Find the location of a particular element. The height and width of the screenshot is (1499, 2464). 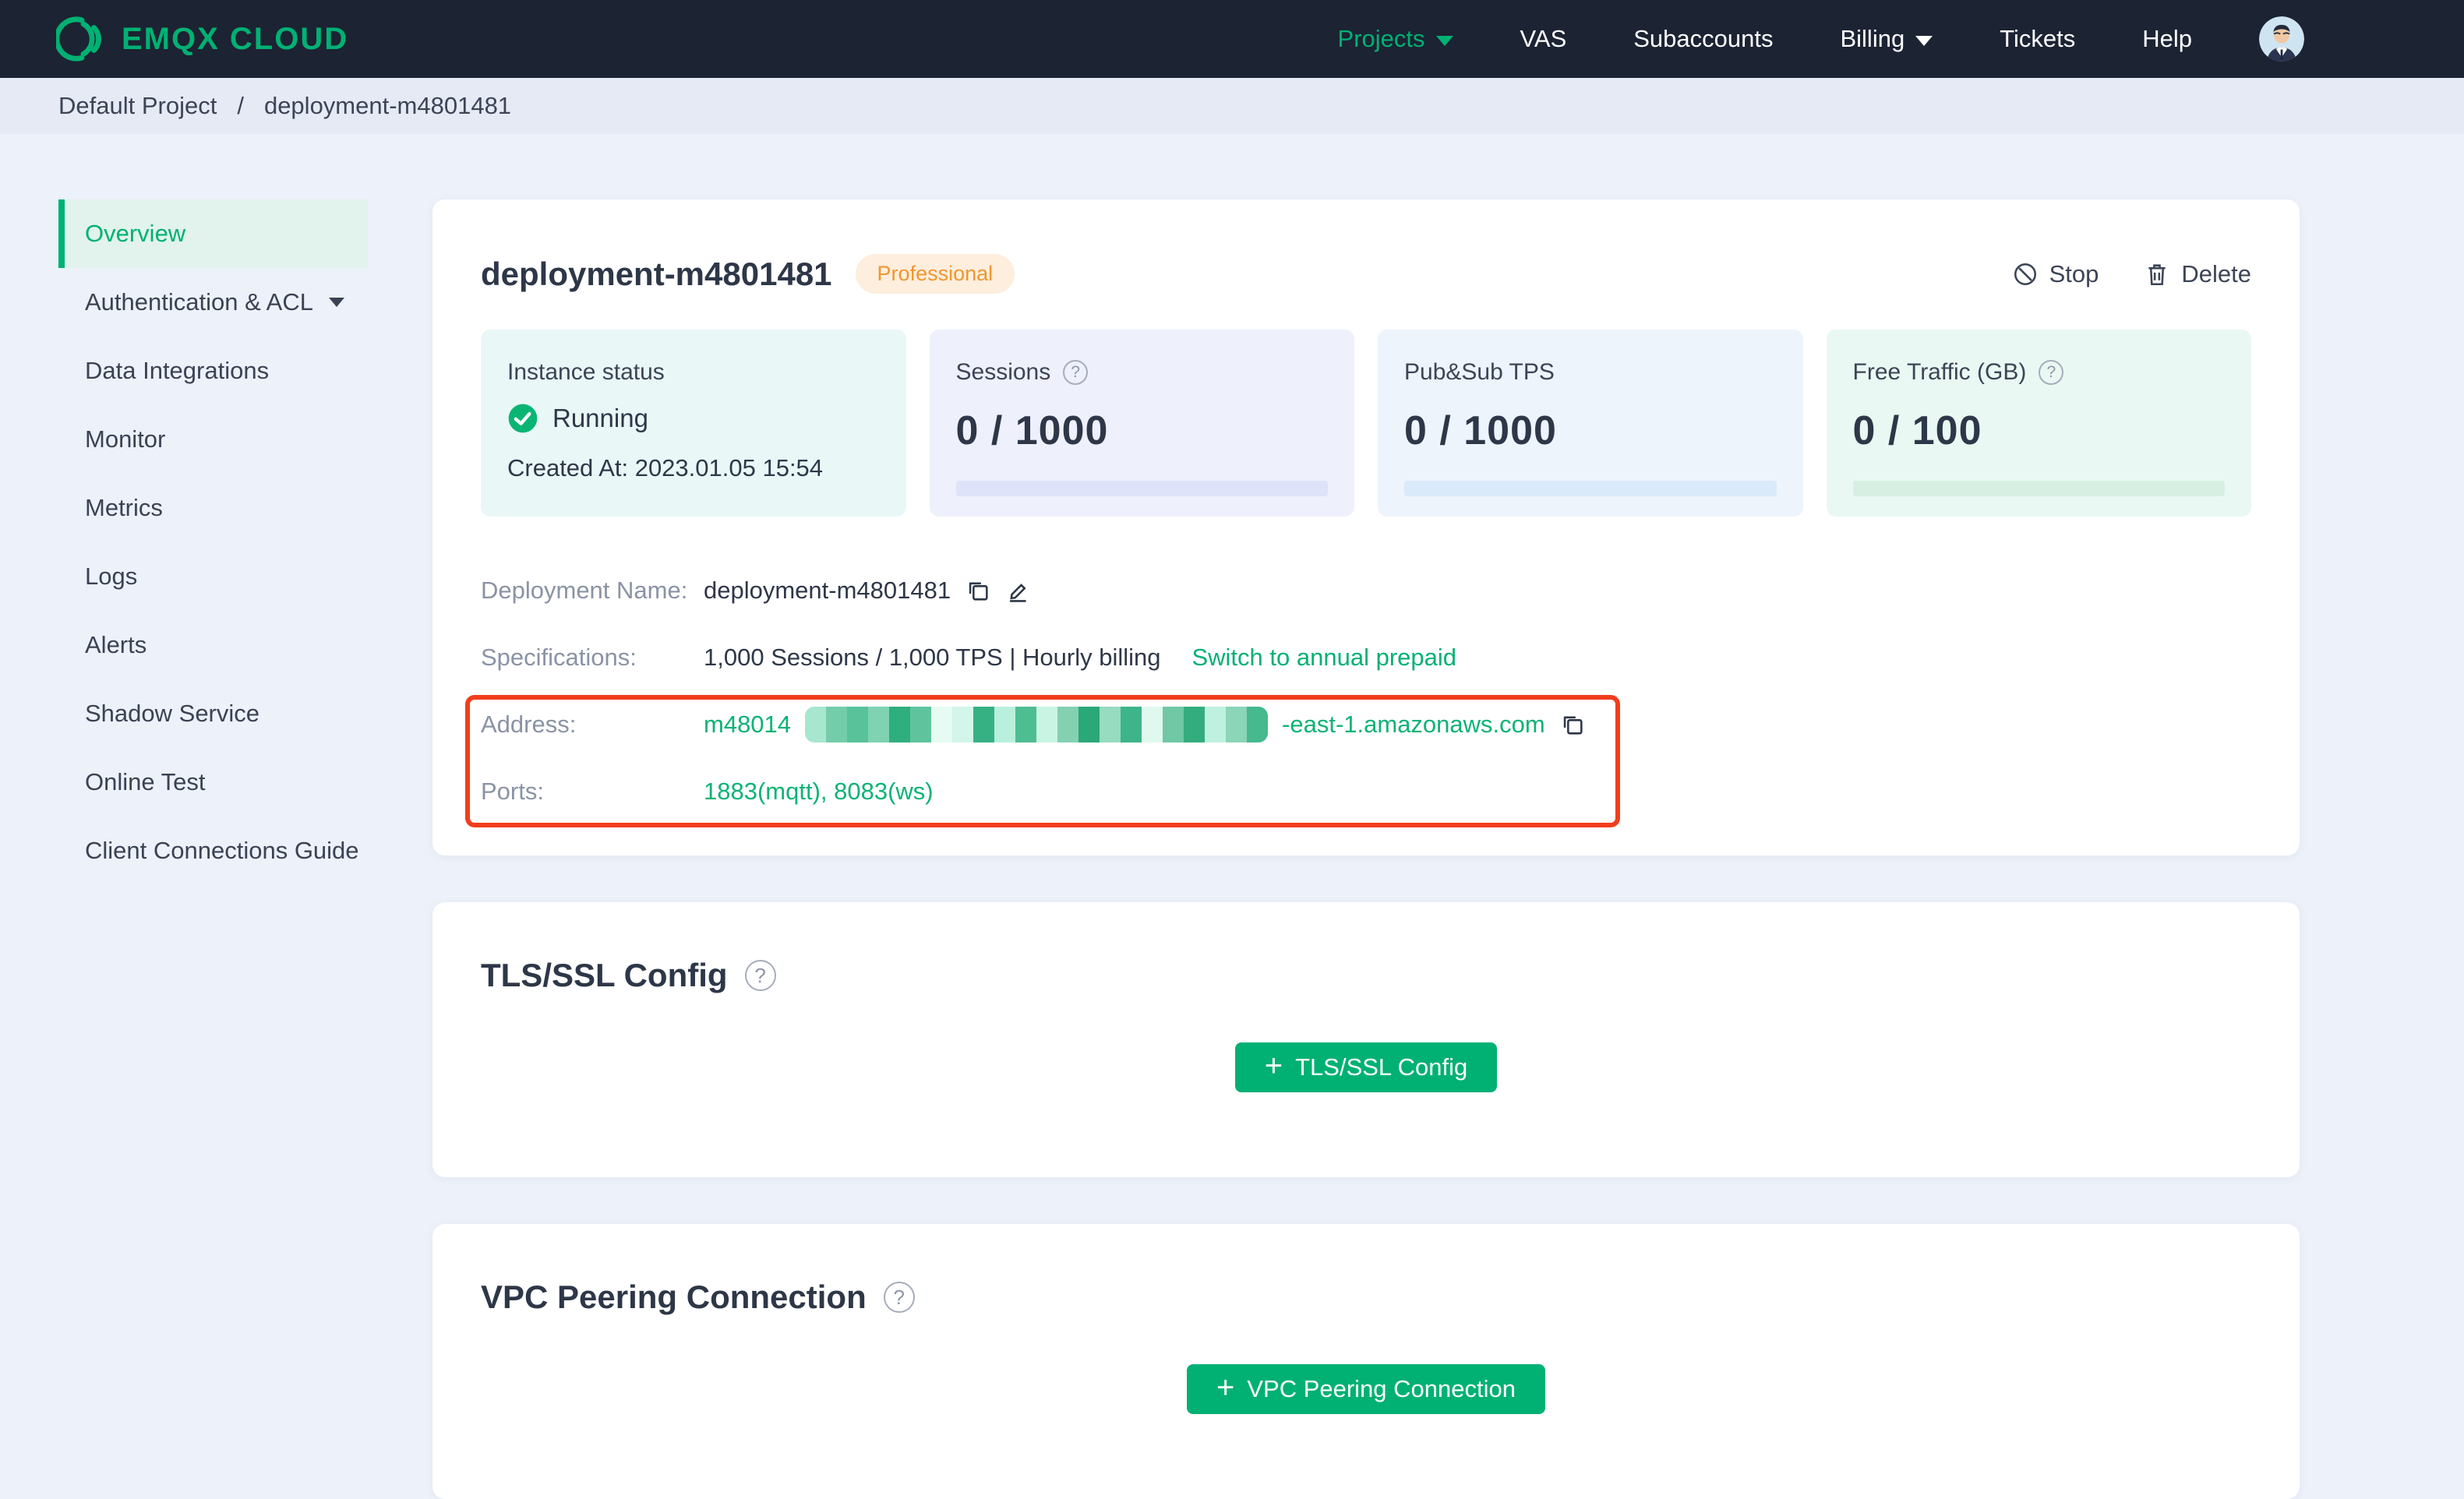

sessions-value: 0 / 1000 is located at coordinates (1032, 430).